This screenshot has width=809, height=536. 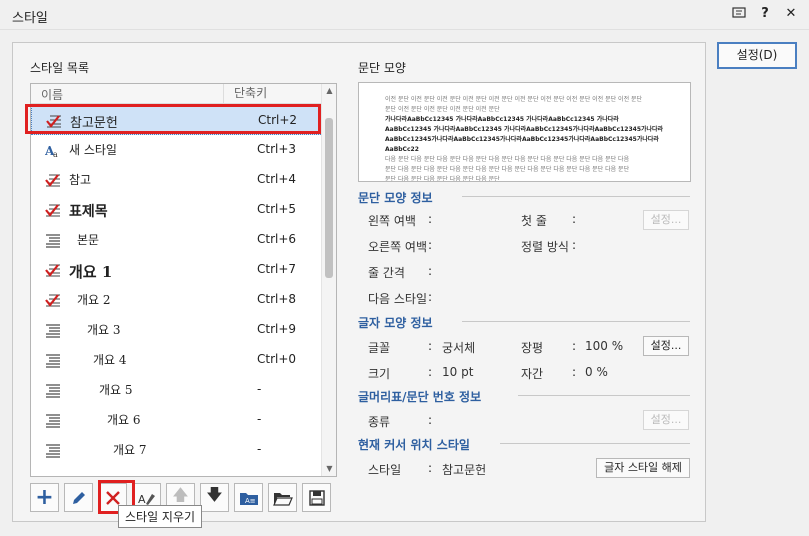 I want to click on list-scrollbar: ▲ ▼, so click(x=328, y=280).